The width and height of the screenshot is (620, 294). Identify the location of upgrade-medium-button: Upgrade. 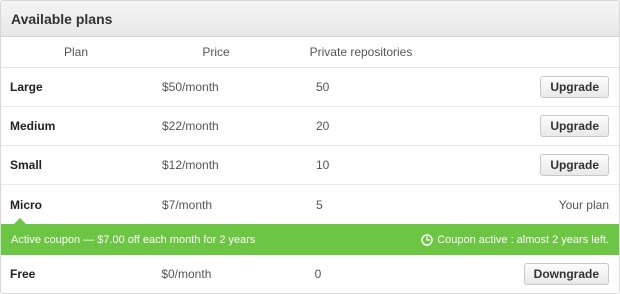
(574, 126).